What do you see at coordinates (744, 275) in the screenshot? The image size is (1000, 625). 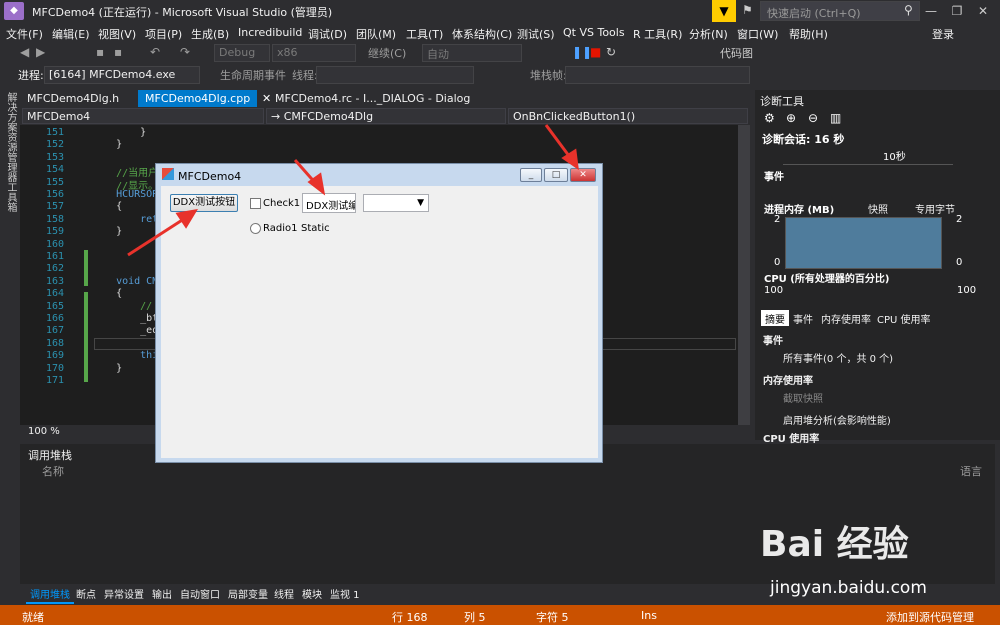 I see `editor-scrollbar` at bounding box center [744, 275].